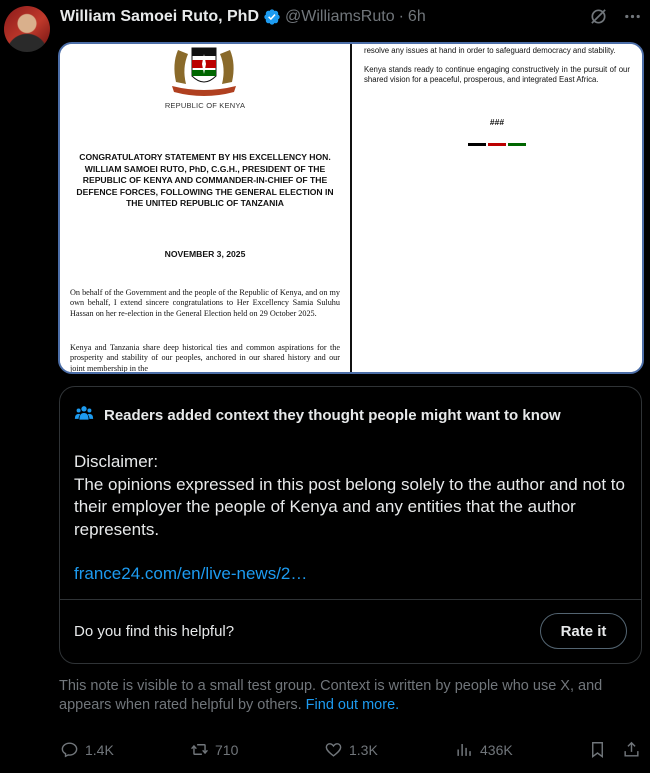 Image resolution: width=650 pixels, height=773 pixels. I want to click on reply-count: 1.4K, so click(99, 749).